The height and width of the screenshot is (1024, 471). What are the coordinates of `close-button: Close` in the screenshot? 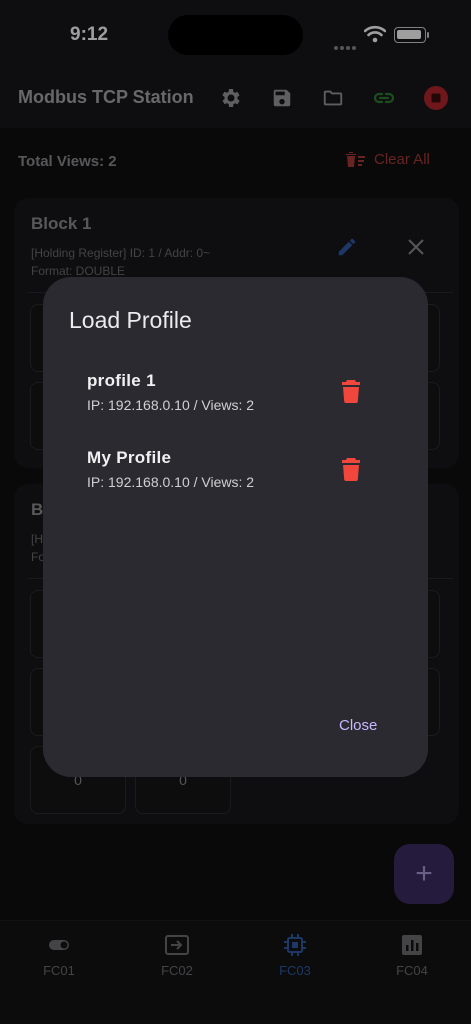 It's located at (358, 725).